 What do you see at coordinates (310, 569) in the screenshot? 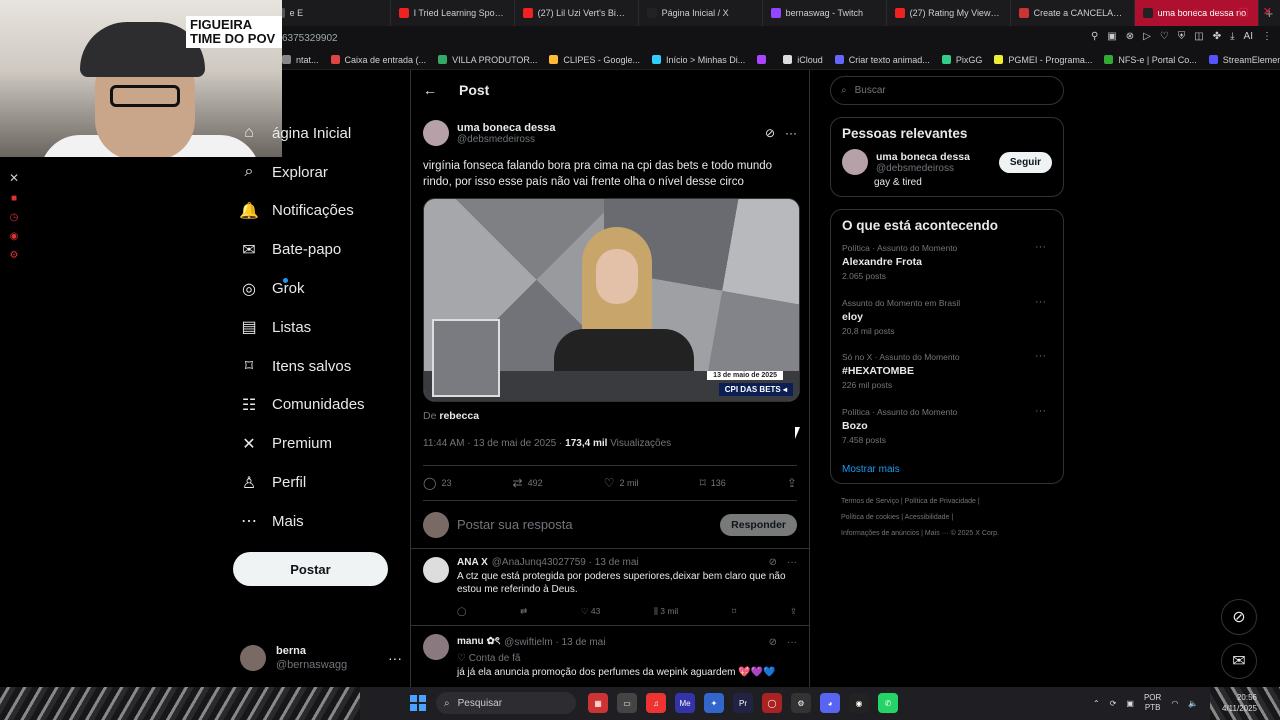
I see `compose-post-button: Postar` at bounding box center [310, 569].